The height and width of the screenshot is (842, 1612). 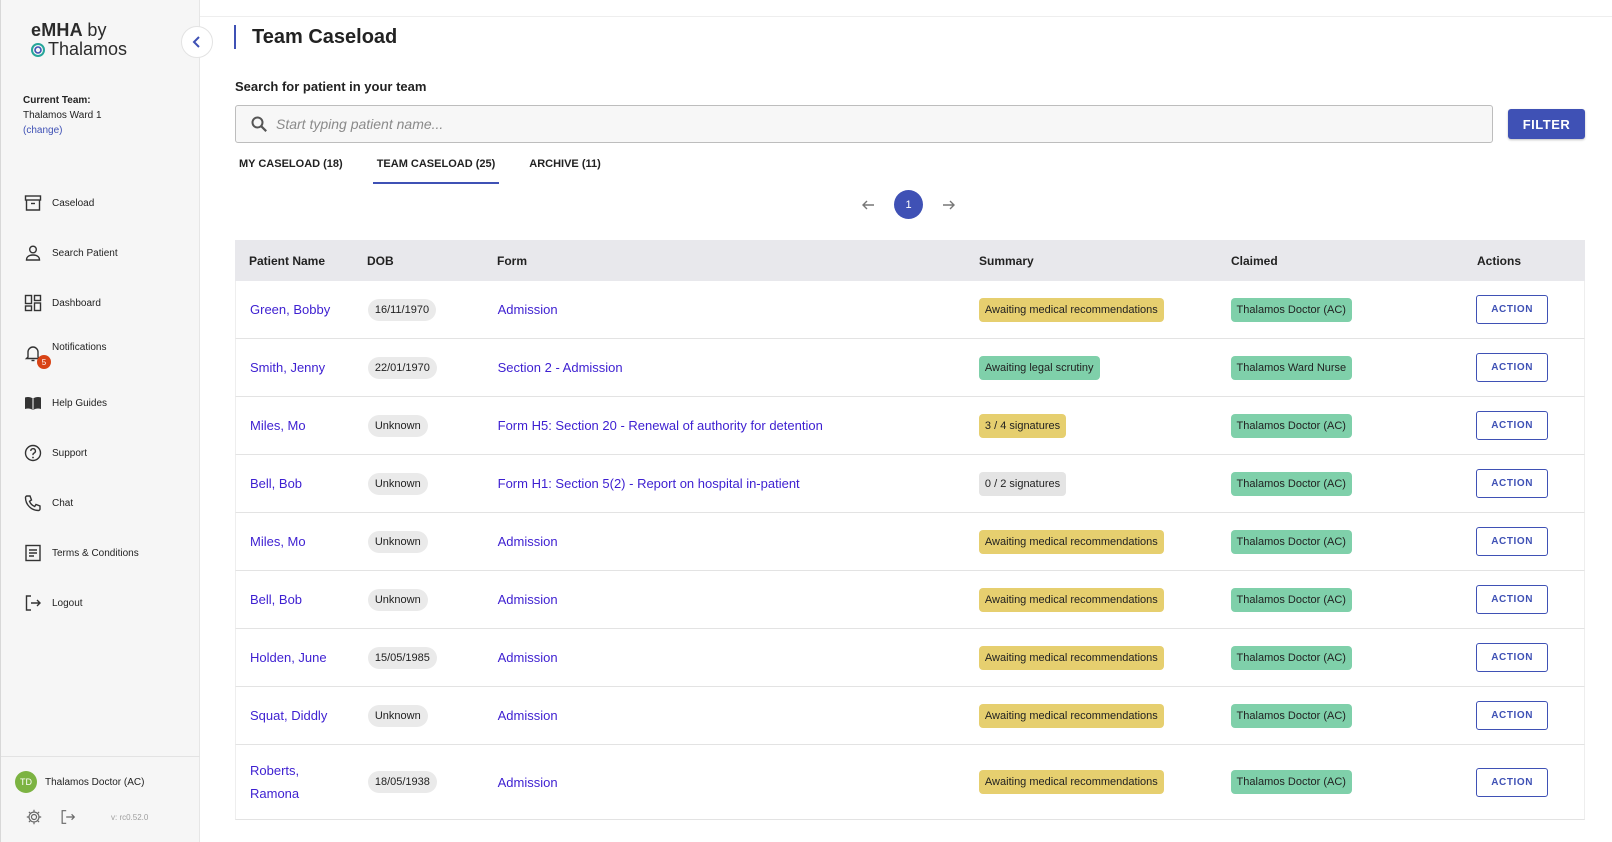 What do you see at coordinates (95, 782) in the screenshot?
I see `user-name: Thalamos Doctor (AC)` at bounding box center [95, 782].